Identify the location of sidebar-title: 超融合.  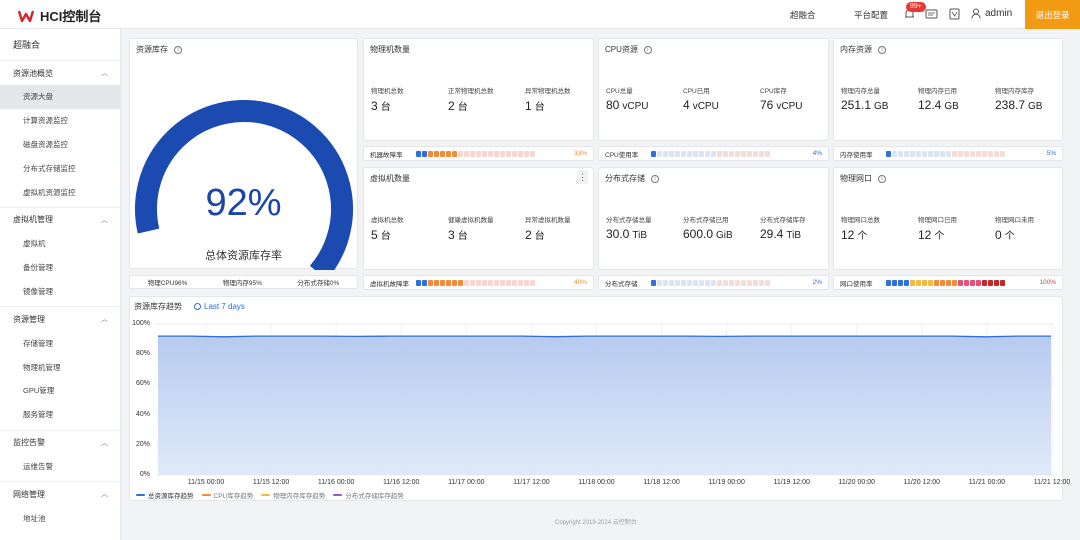
(60, 45).